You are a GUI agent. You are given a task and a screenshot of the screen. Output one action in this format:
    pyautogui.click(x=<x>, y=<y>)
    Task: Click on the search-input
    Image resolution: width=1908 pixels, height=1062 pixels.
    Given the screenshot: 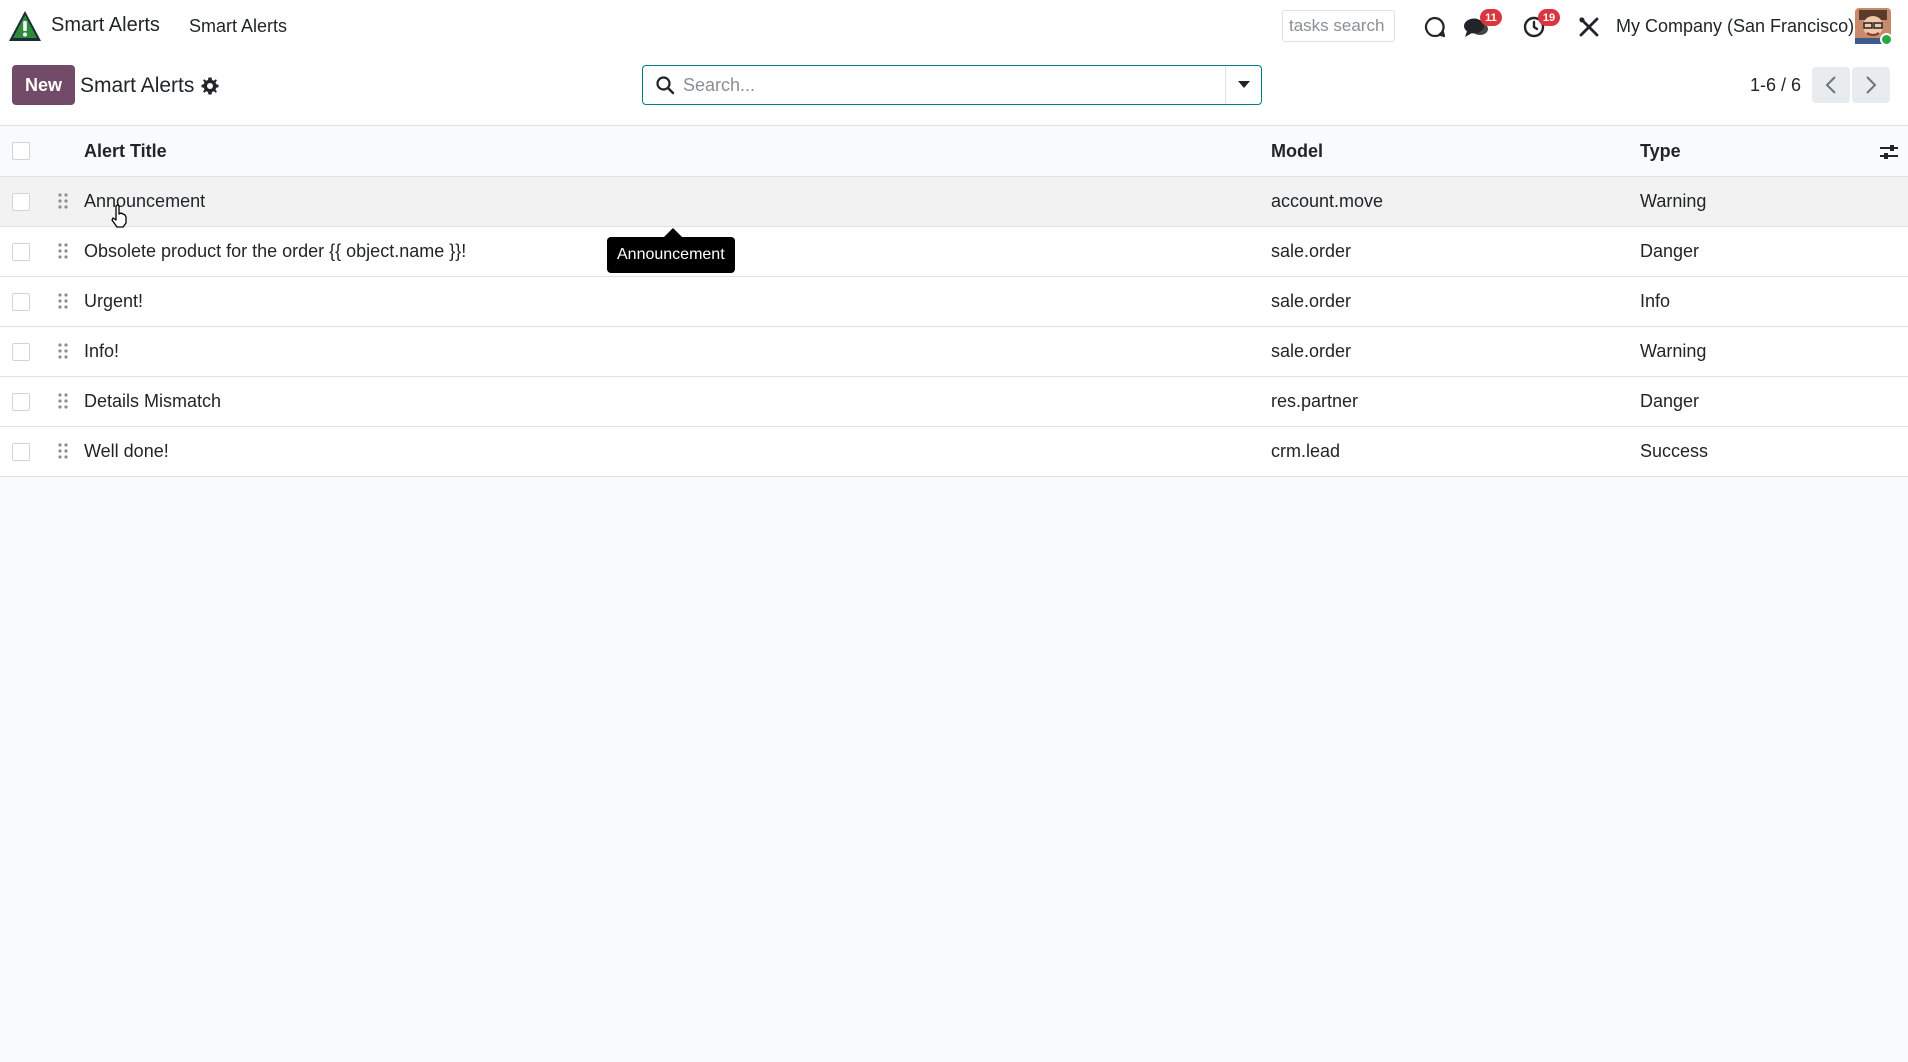 What is the action you would take?
    pyautogui.click(x=943, y=85)
    